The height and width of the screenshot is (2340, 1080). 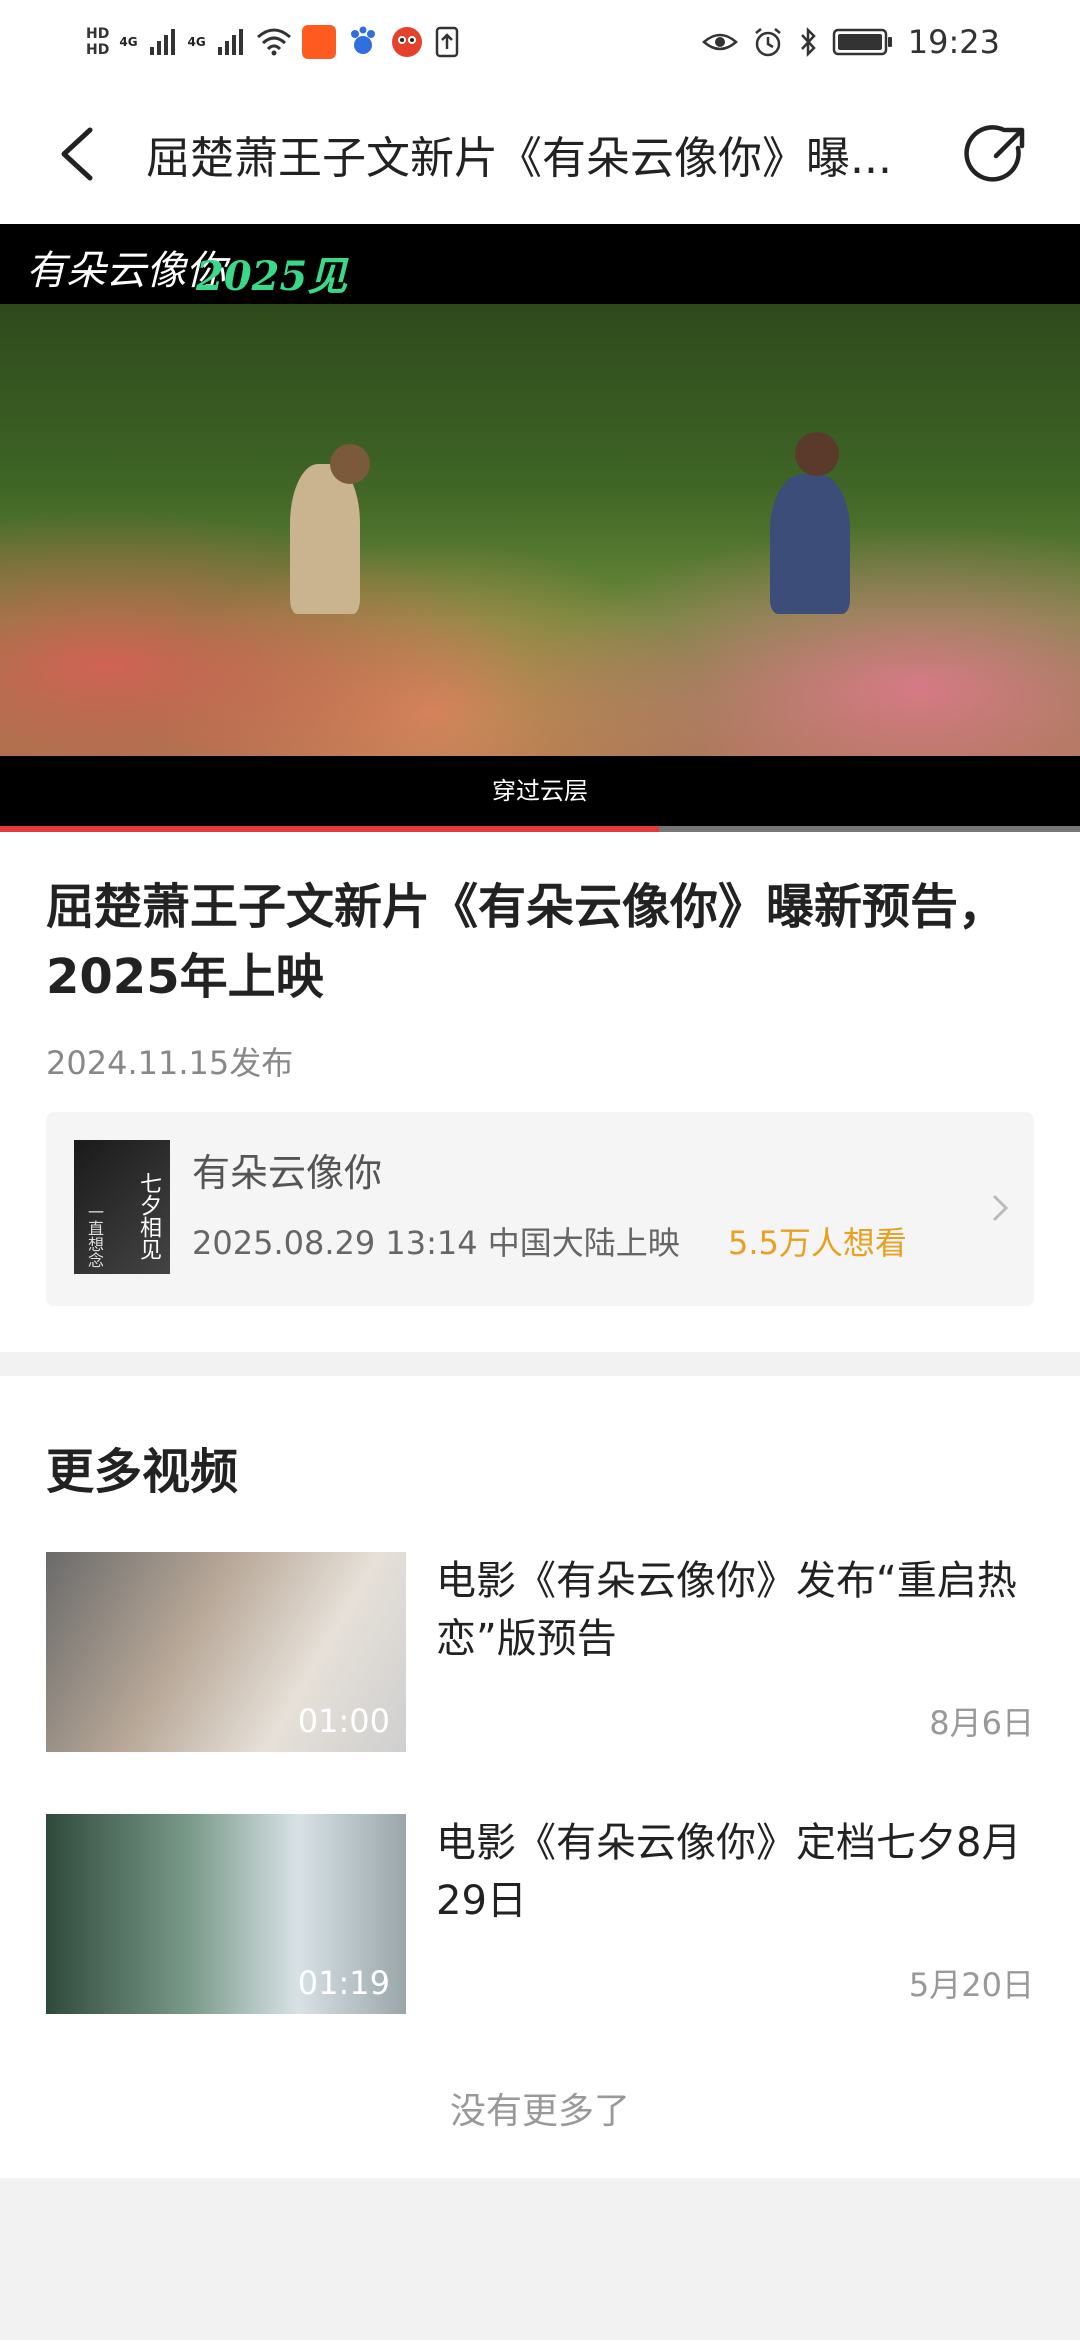 What do you see at coordinates (142, 1472) in the screenshot?
I see `more-videos-title: 更多视频` at bounding box center [142, 1472].